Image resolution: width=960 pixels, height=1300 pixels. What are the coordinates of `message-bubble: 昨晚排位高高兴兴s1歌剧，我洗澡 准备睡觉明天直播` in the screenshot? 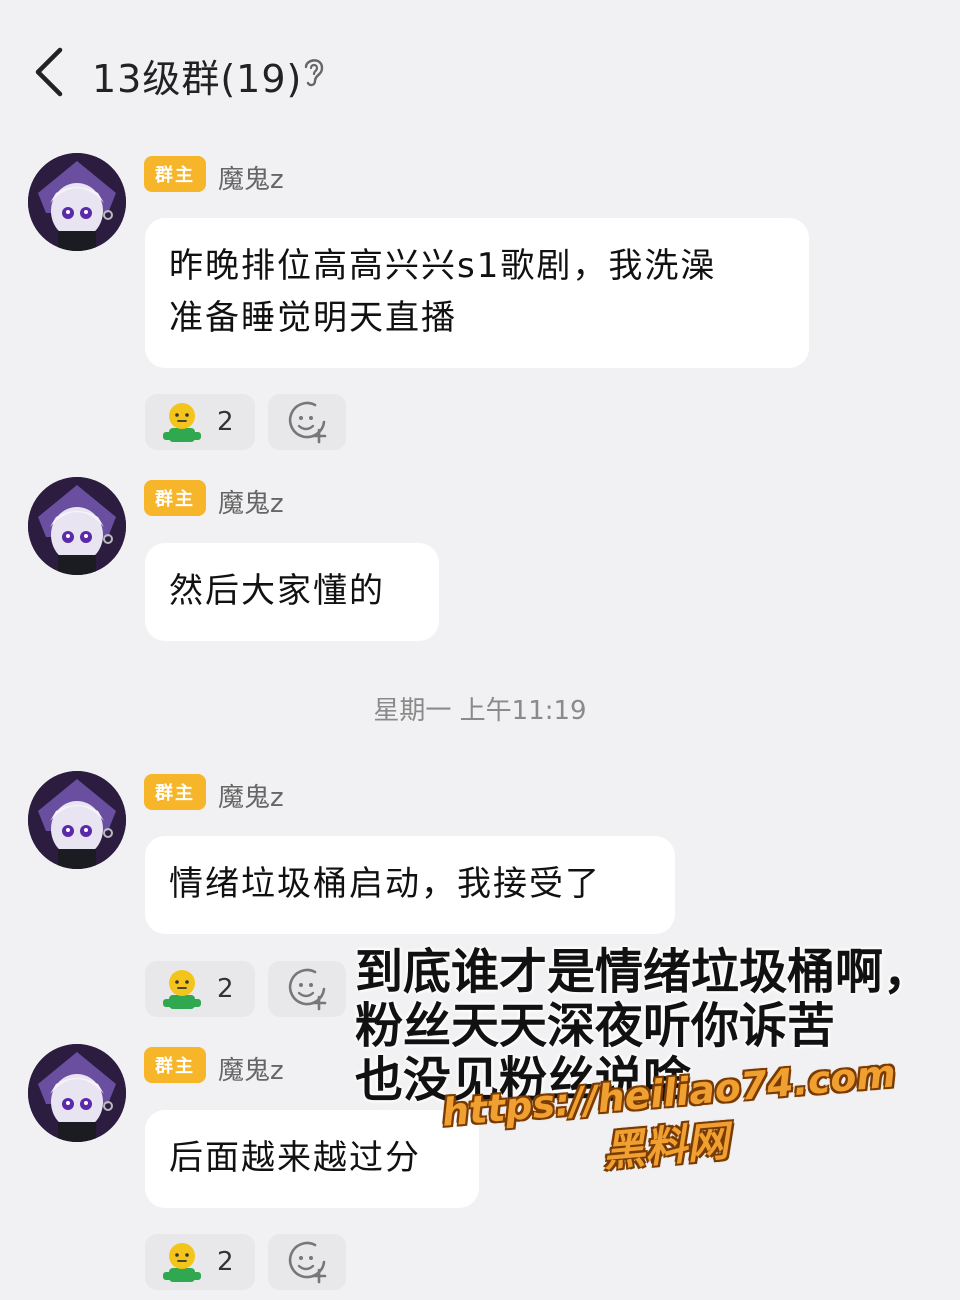 It's located at (477, 293).